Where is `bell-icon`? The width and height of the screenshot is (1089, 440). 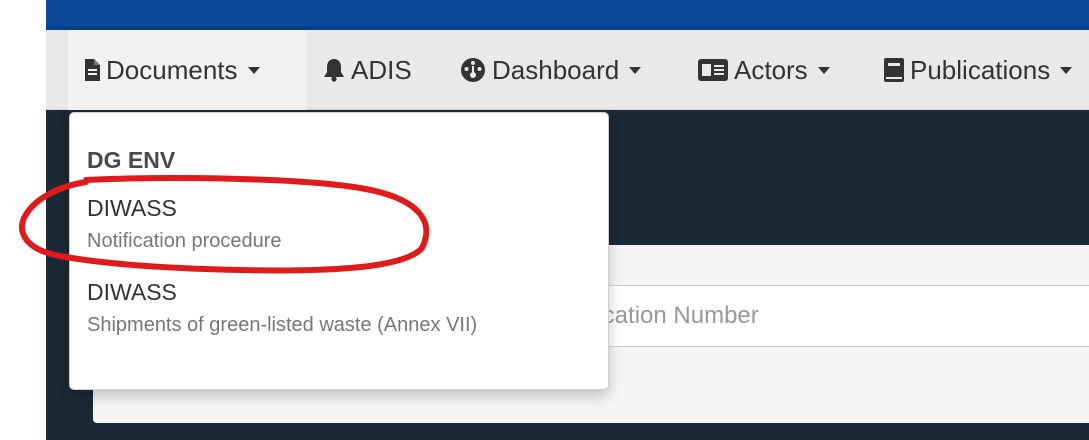
bell-icon is located at coordinates (334, 70).